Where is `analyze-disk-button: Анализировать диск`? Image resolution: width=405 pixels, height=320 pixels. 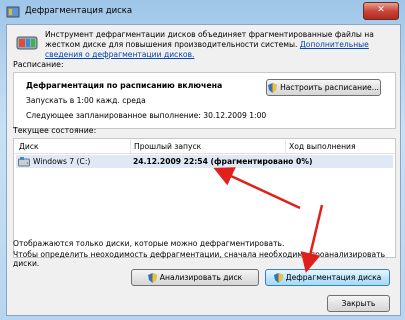 analyze-disk-button: Анализировать диск is located at coordinates (195, 277).